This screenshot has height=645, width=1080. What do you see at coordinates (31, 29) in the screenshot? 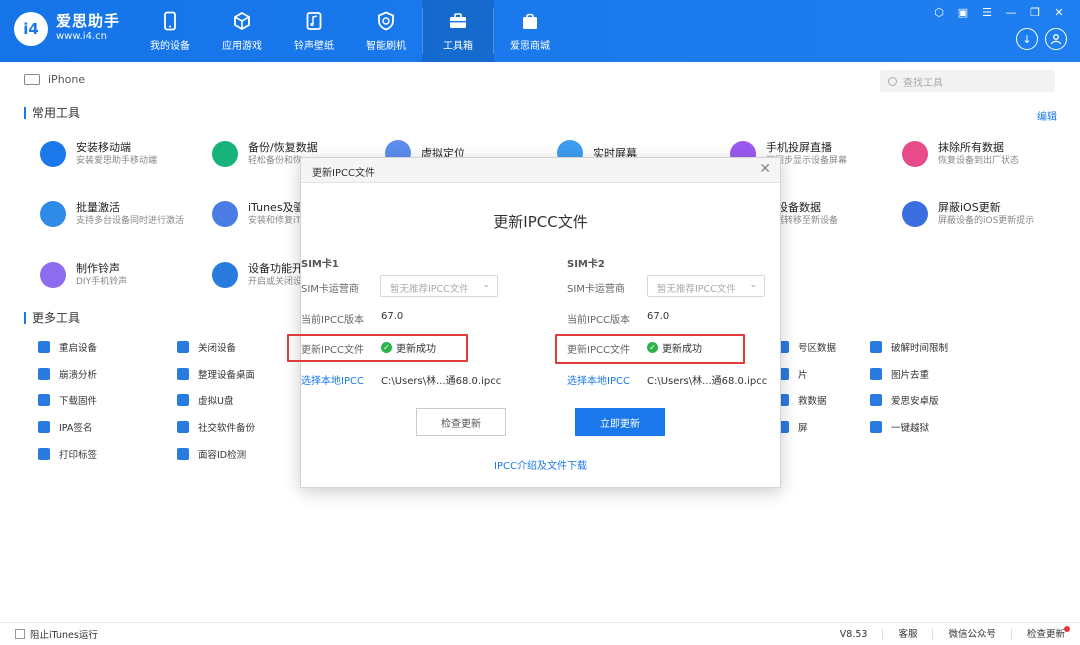
I see `i4-logo-icon: i4` at bounding box center [31, 29].